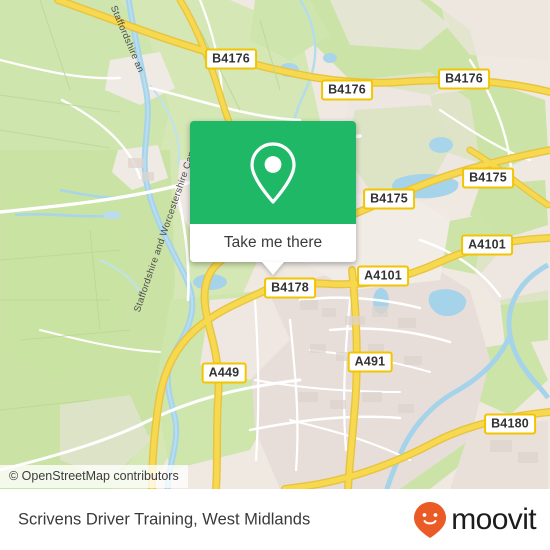 This screenshot has height=550, width=550. I want to click on road-shield-a491: A491, so click(370, 362).